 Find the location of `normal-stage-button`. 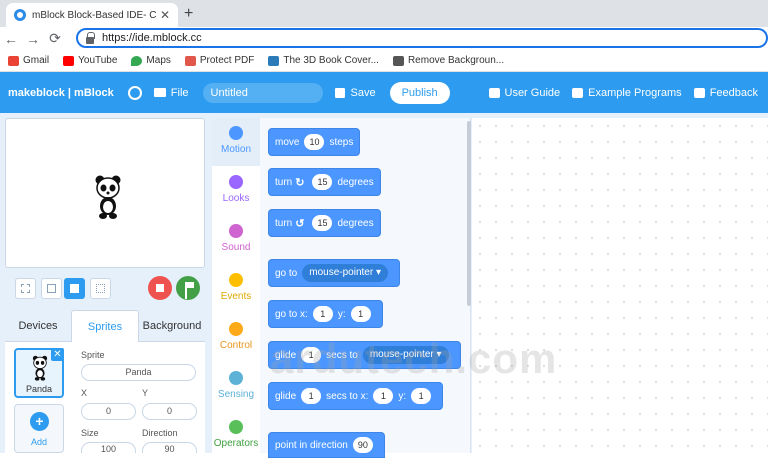

normal-stage-button is located at coordinates (74, 288).